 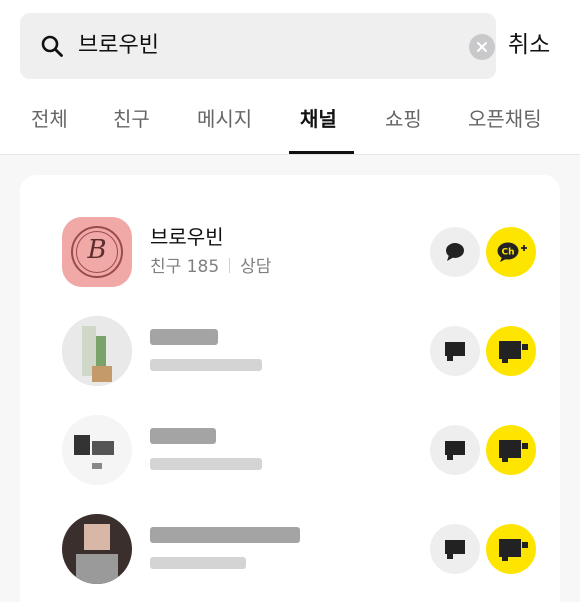 I want to click on tab-all: 전체, so click(x=49, y=119).